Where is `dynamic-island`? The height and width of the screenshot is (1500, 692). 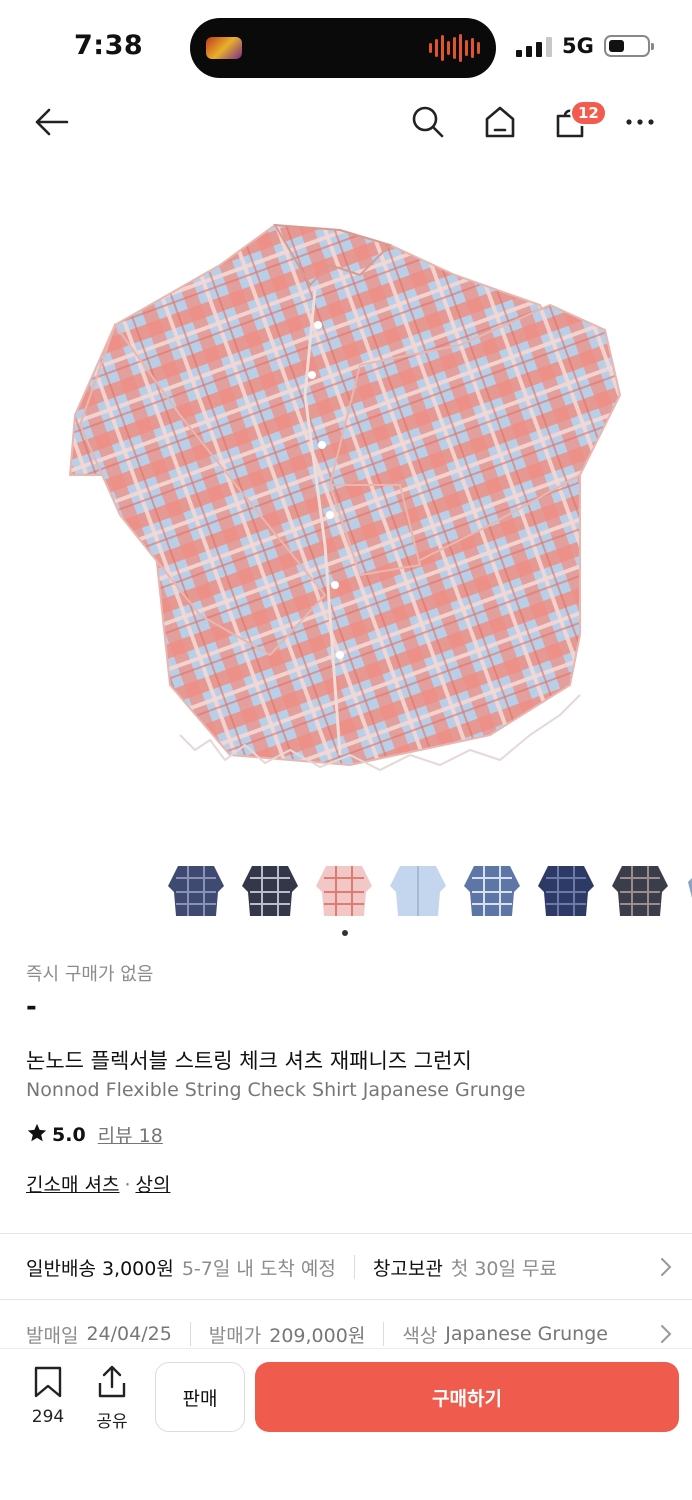 dynamic-island is located at coordinates (343, 48).